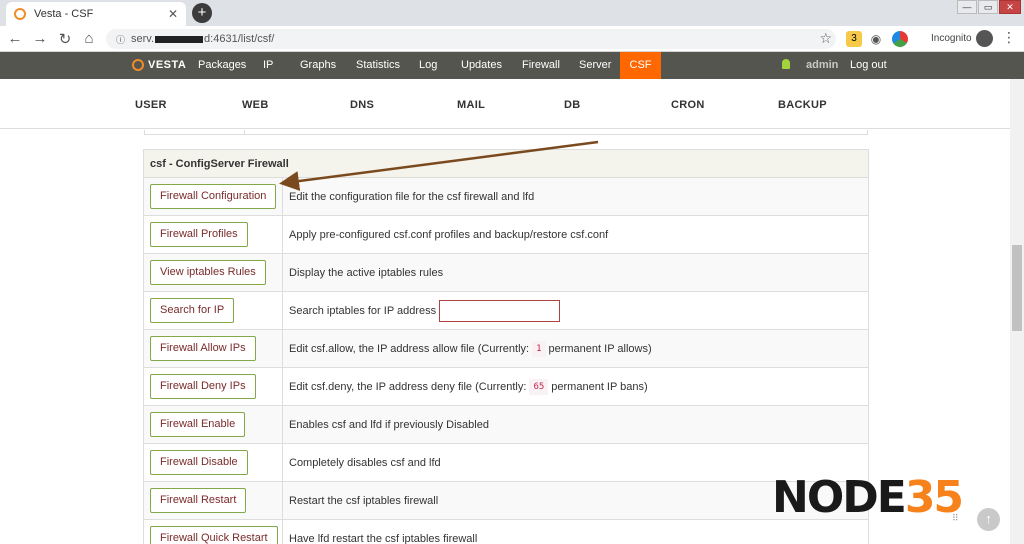 Image resolution: width=1024 pixels, height=544 pixels. What do you see at coordinates (89, 38) in the screenshot?
I see `home-icon: ⌂` at bounding box center [89, 38].